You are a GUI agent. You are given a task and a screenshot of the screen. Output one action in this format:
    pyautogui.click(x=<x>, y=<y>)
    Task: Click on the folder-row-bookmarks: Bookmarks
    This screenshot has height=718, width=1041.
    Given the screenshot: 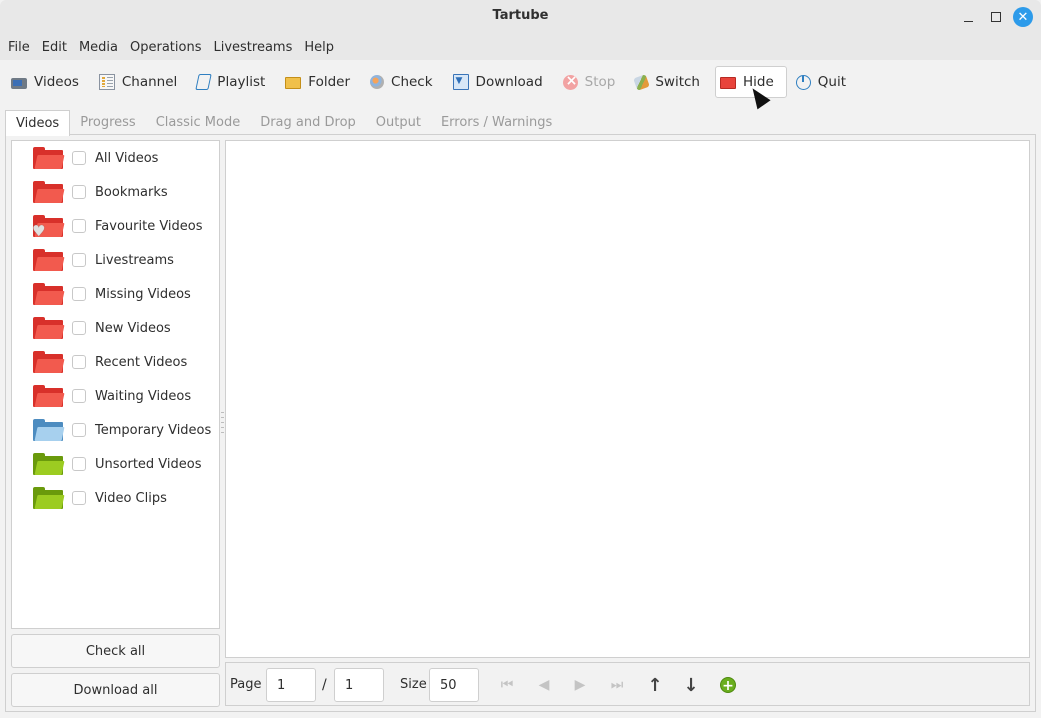 What is the action you would take?
    pyautogui.click(x=115, y=192)
    